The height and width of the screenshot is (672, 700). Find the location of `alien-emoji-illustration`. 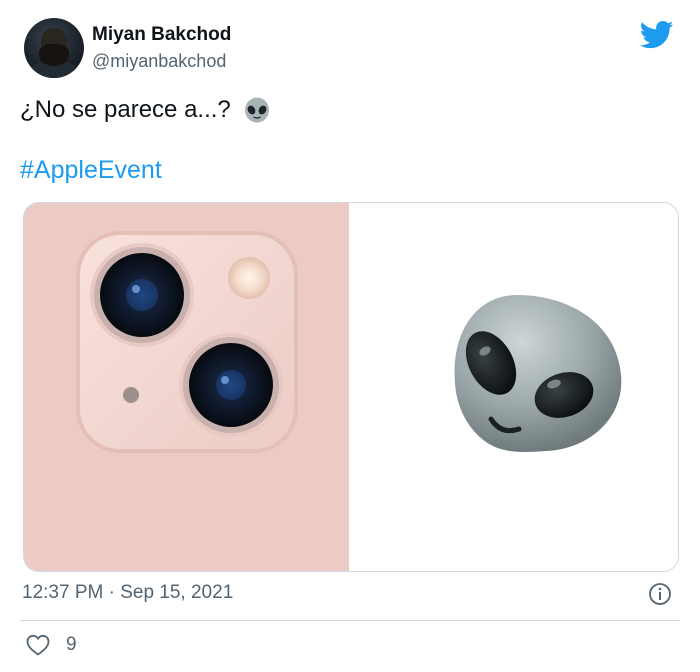

alien-emoji-illustration is located at coordinates (538, 373).